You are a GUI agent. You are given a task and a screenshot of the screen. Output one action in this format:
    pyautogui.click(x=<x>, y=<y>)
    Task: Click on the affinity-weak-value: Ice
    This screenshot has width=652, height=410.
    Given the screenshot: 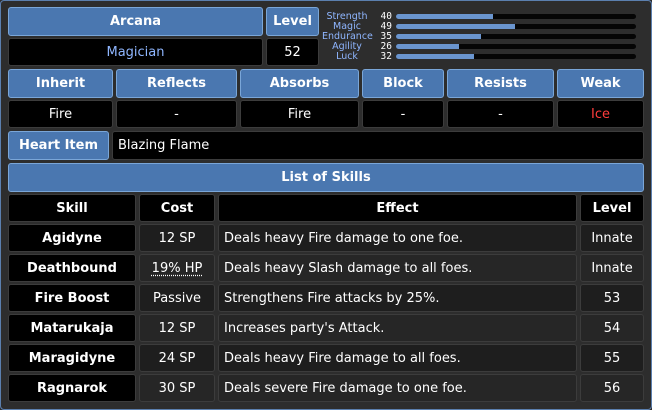 What is the action you would take?
    pyautogui.click(x=600, y=114)
    